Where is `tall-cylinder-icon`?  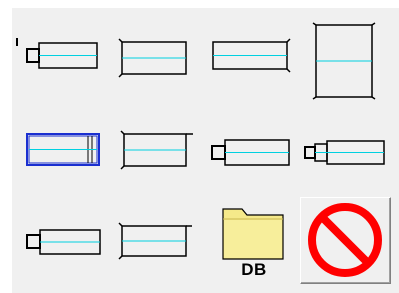 tall-cylinder-icon is located at coordinates (344, 61).